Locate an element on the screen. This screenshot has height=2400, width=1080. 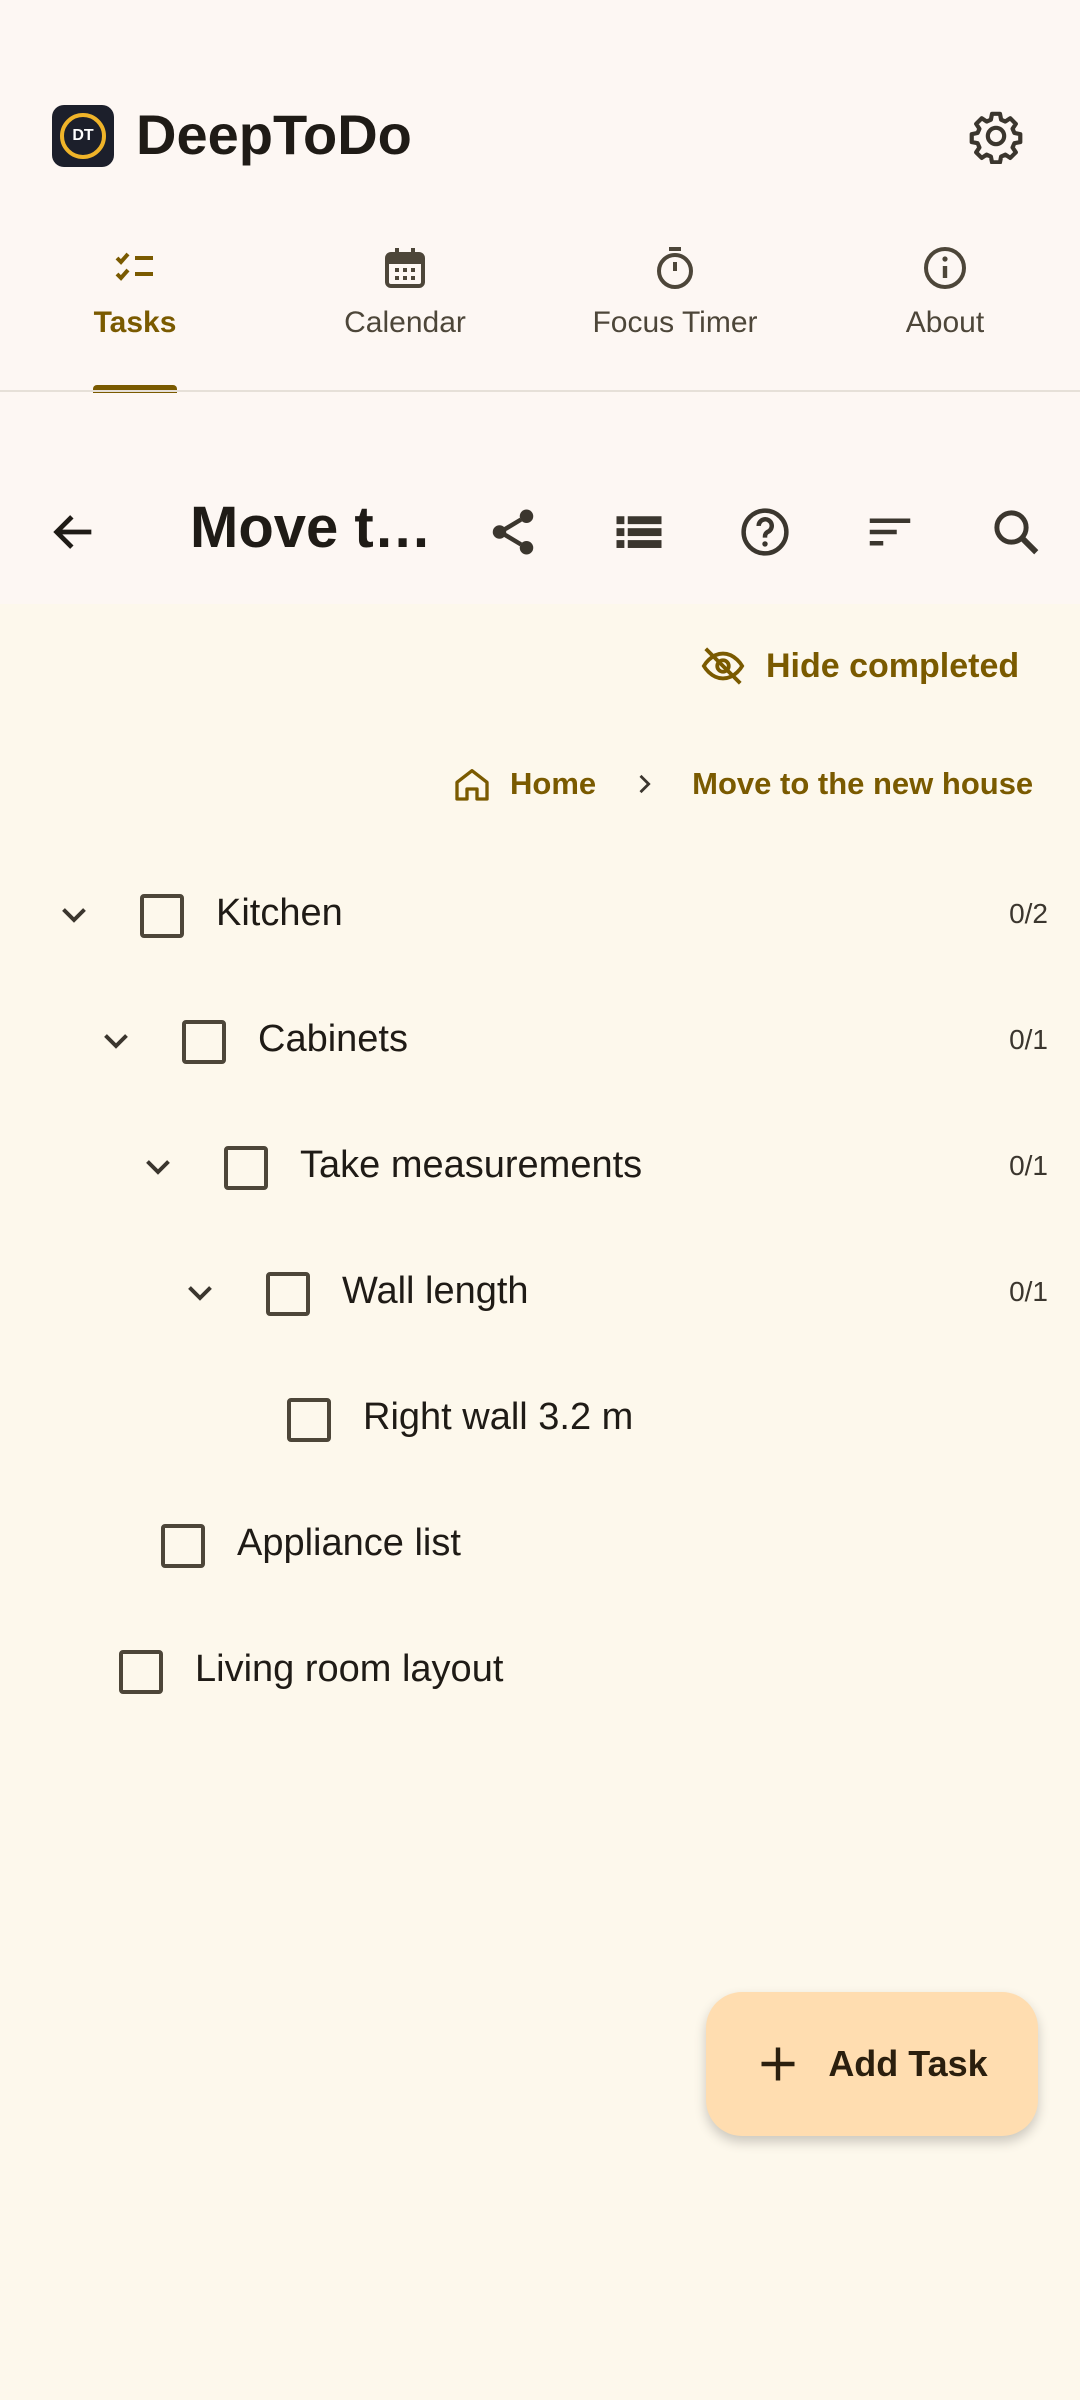
tab-tasks: Tasks is located at coordinates (135, 306).